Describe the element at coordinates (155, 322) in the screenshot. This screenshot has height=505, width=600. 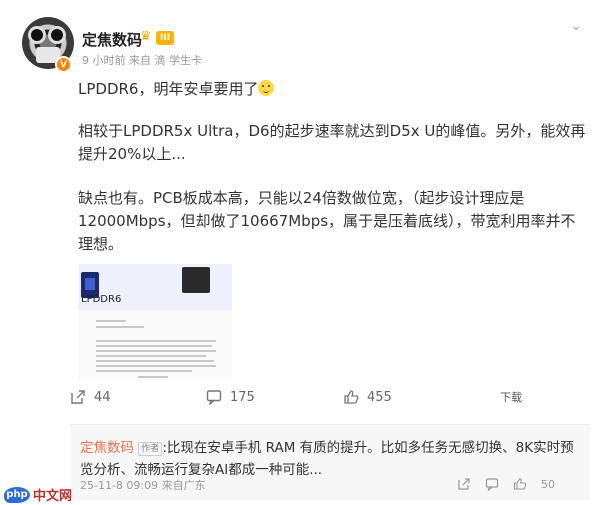
I see `post-image: LPDDR6` at that location.